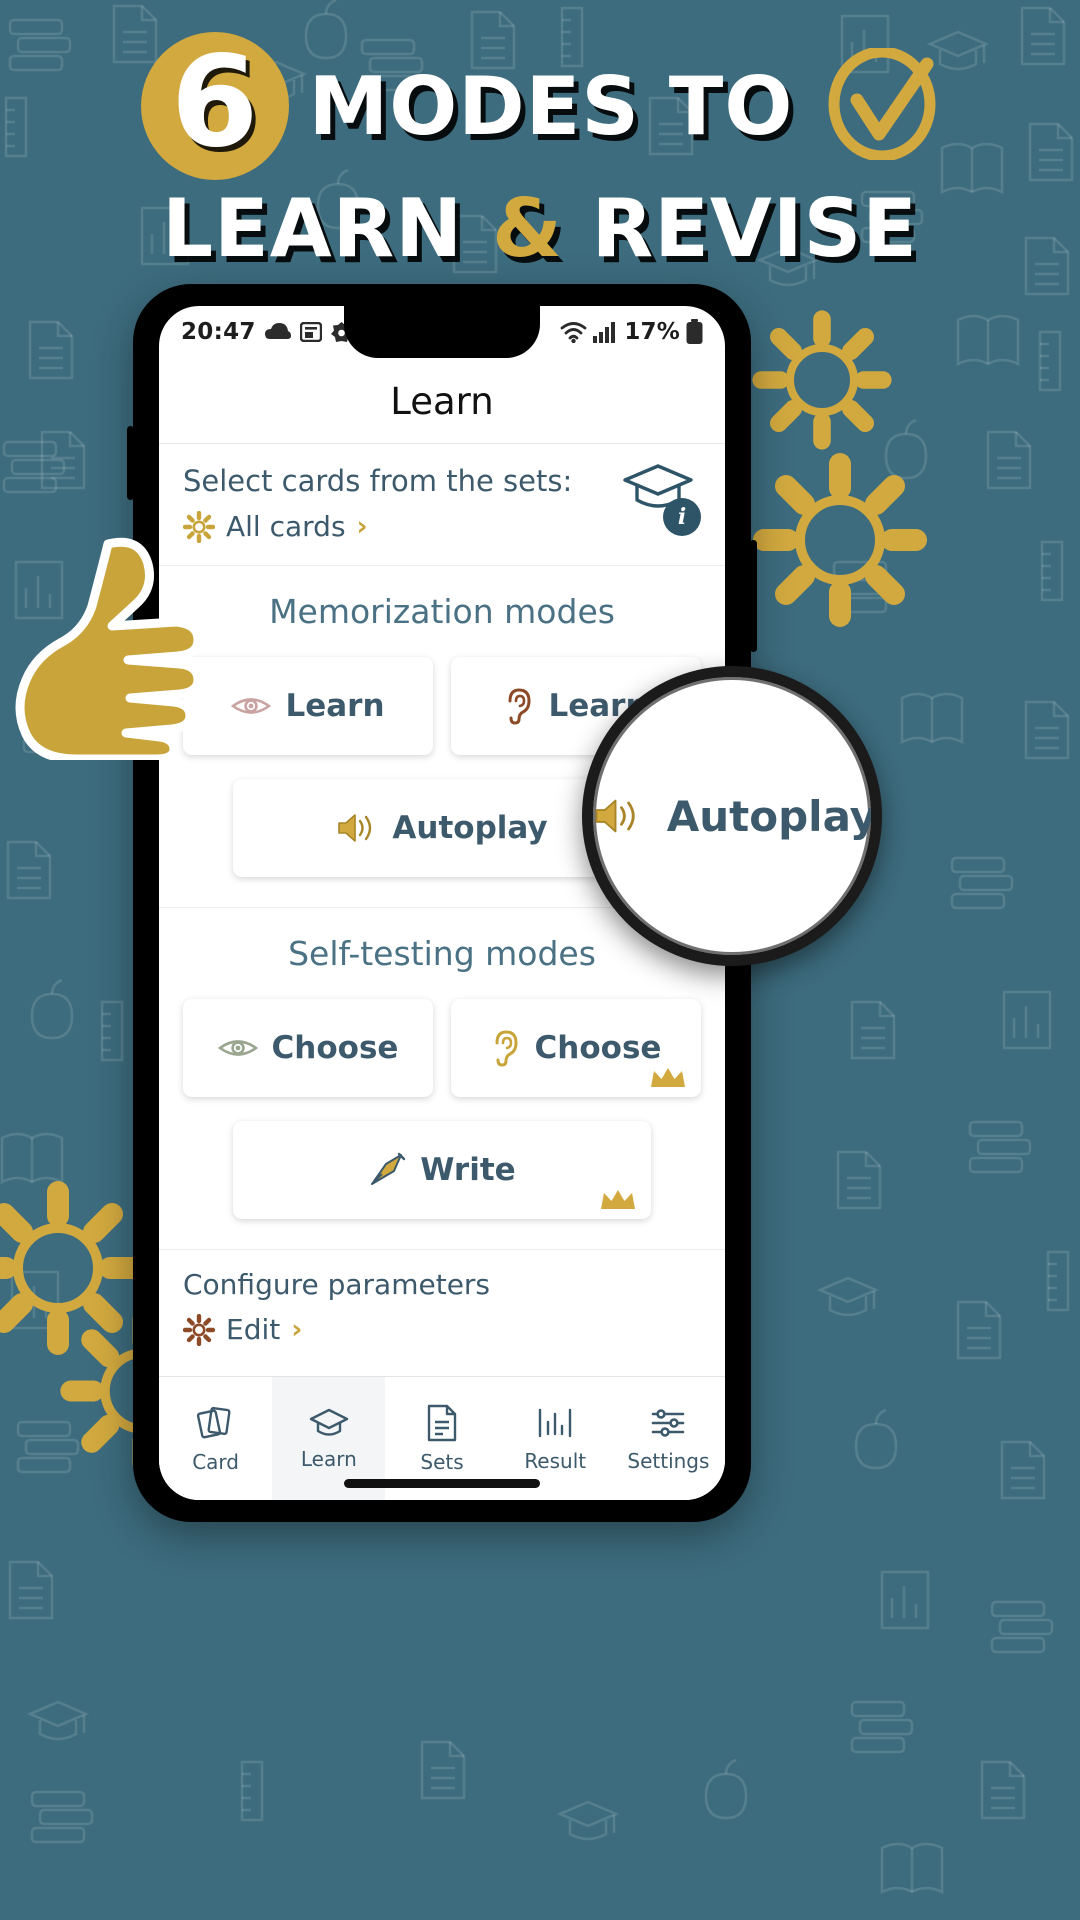  Describe the element at coordinates (668, 1438) in the screenshot. I see `nav-item-settings: Settings` at that location.